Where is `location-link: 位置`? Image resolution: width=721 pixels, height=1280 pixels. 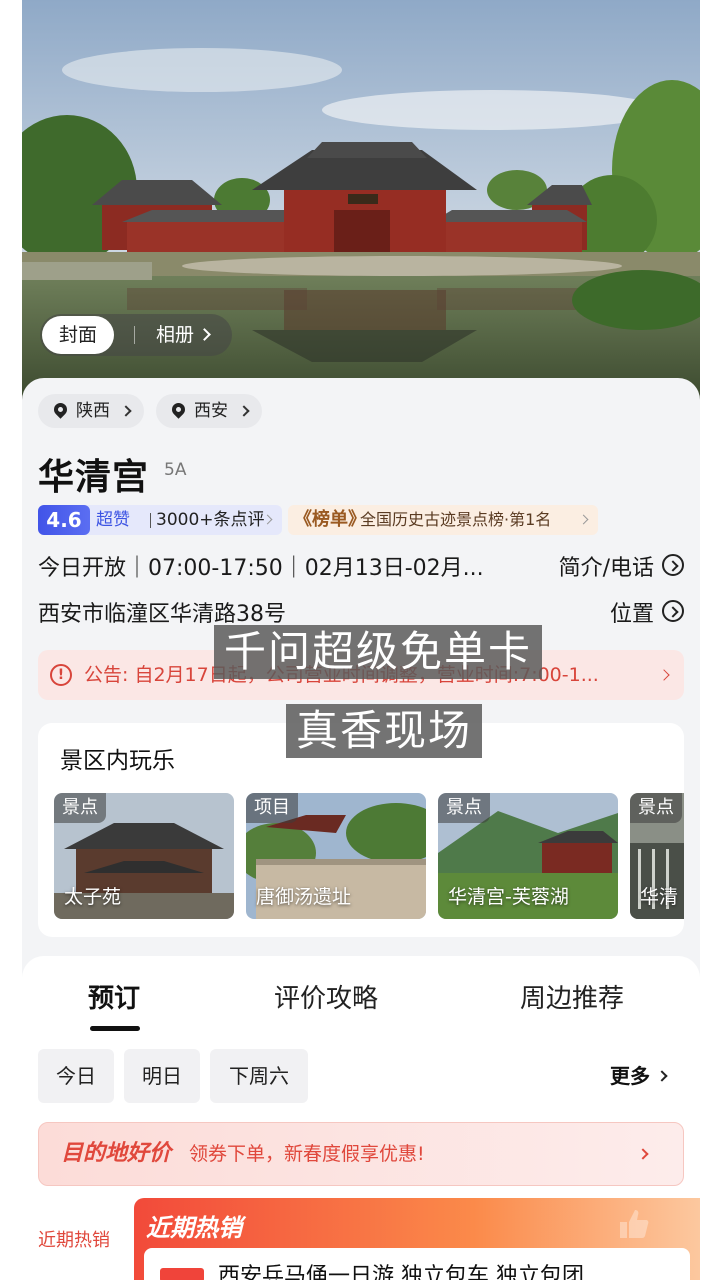 location-link: 位置 is located at coordinates (647, 612).